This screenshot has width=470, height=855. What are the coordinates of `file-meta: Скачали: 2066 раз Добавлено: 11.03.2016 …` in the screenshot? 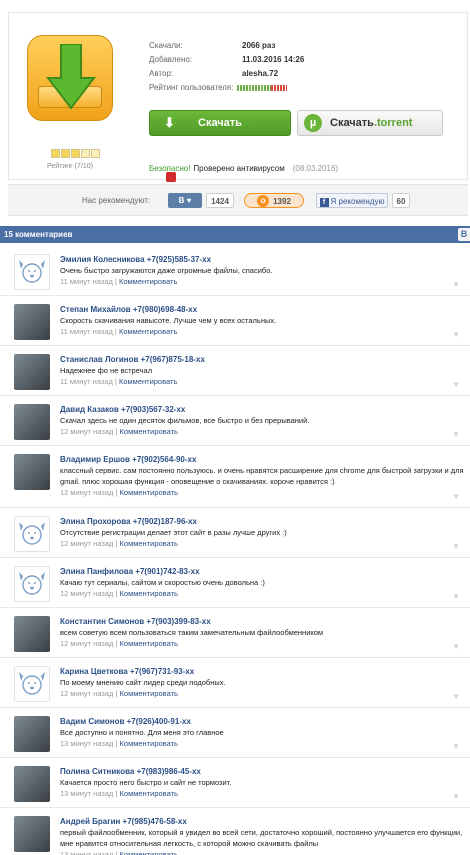 It's located at (226, 67).